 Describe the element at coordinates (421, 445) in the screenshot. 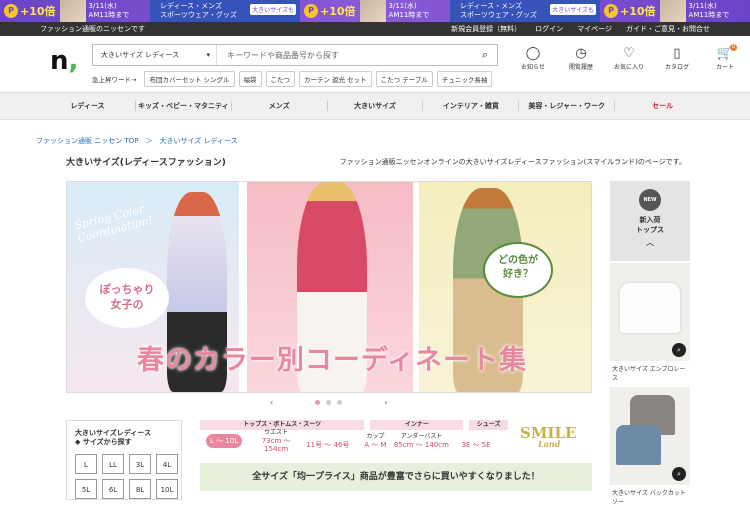

I see `underbust-value: 85cm 〜 140cm` at that location.